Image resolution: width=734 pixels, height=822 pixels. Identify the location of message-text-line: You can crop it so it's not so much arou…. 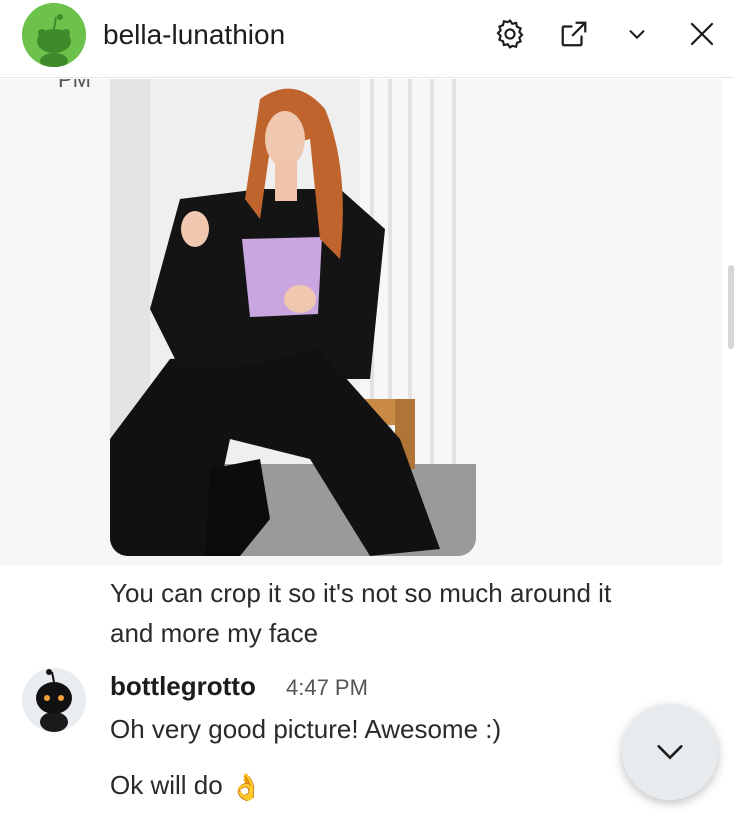
(361, 593).